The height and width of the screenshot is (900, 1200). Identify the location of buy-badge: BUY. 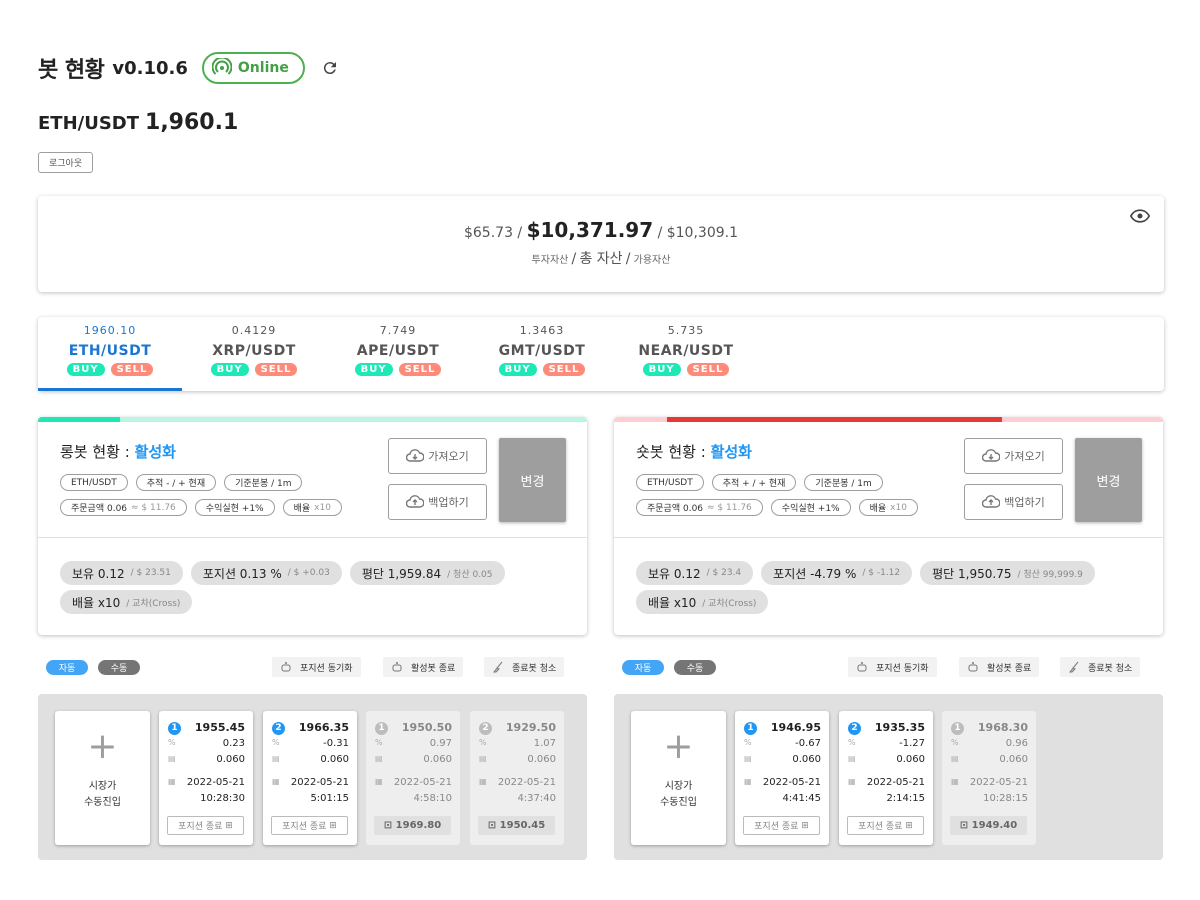
(517, 369).